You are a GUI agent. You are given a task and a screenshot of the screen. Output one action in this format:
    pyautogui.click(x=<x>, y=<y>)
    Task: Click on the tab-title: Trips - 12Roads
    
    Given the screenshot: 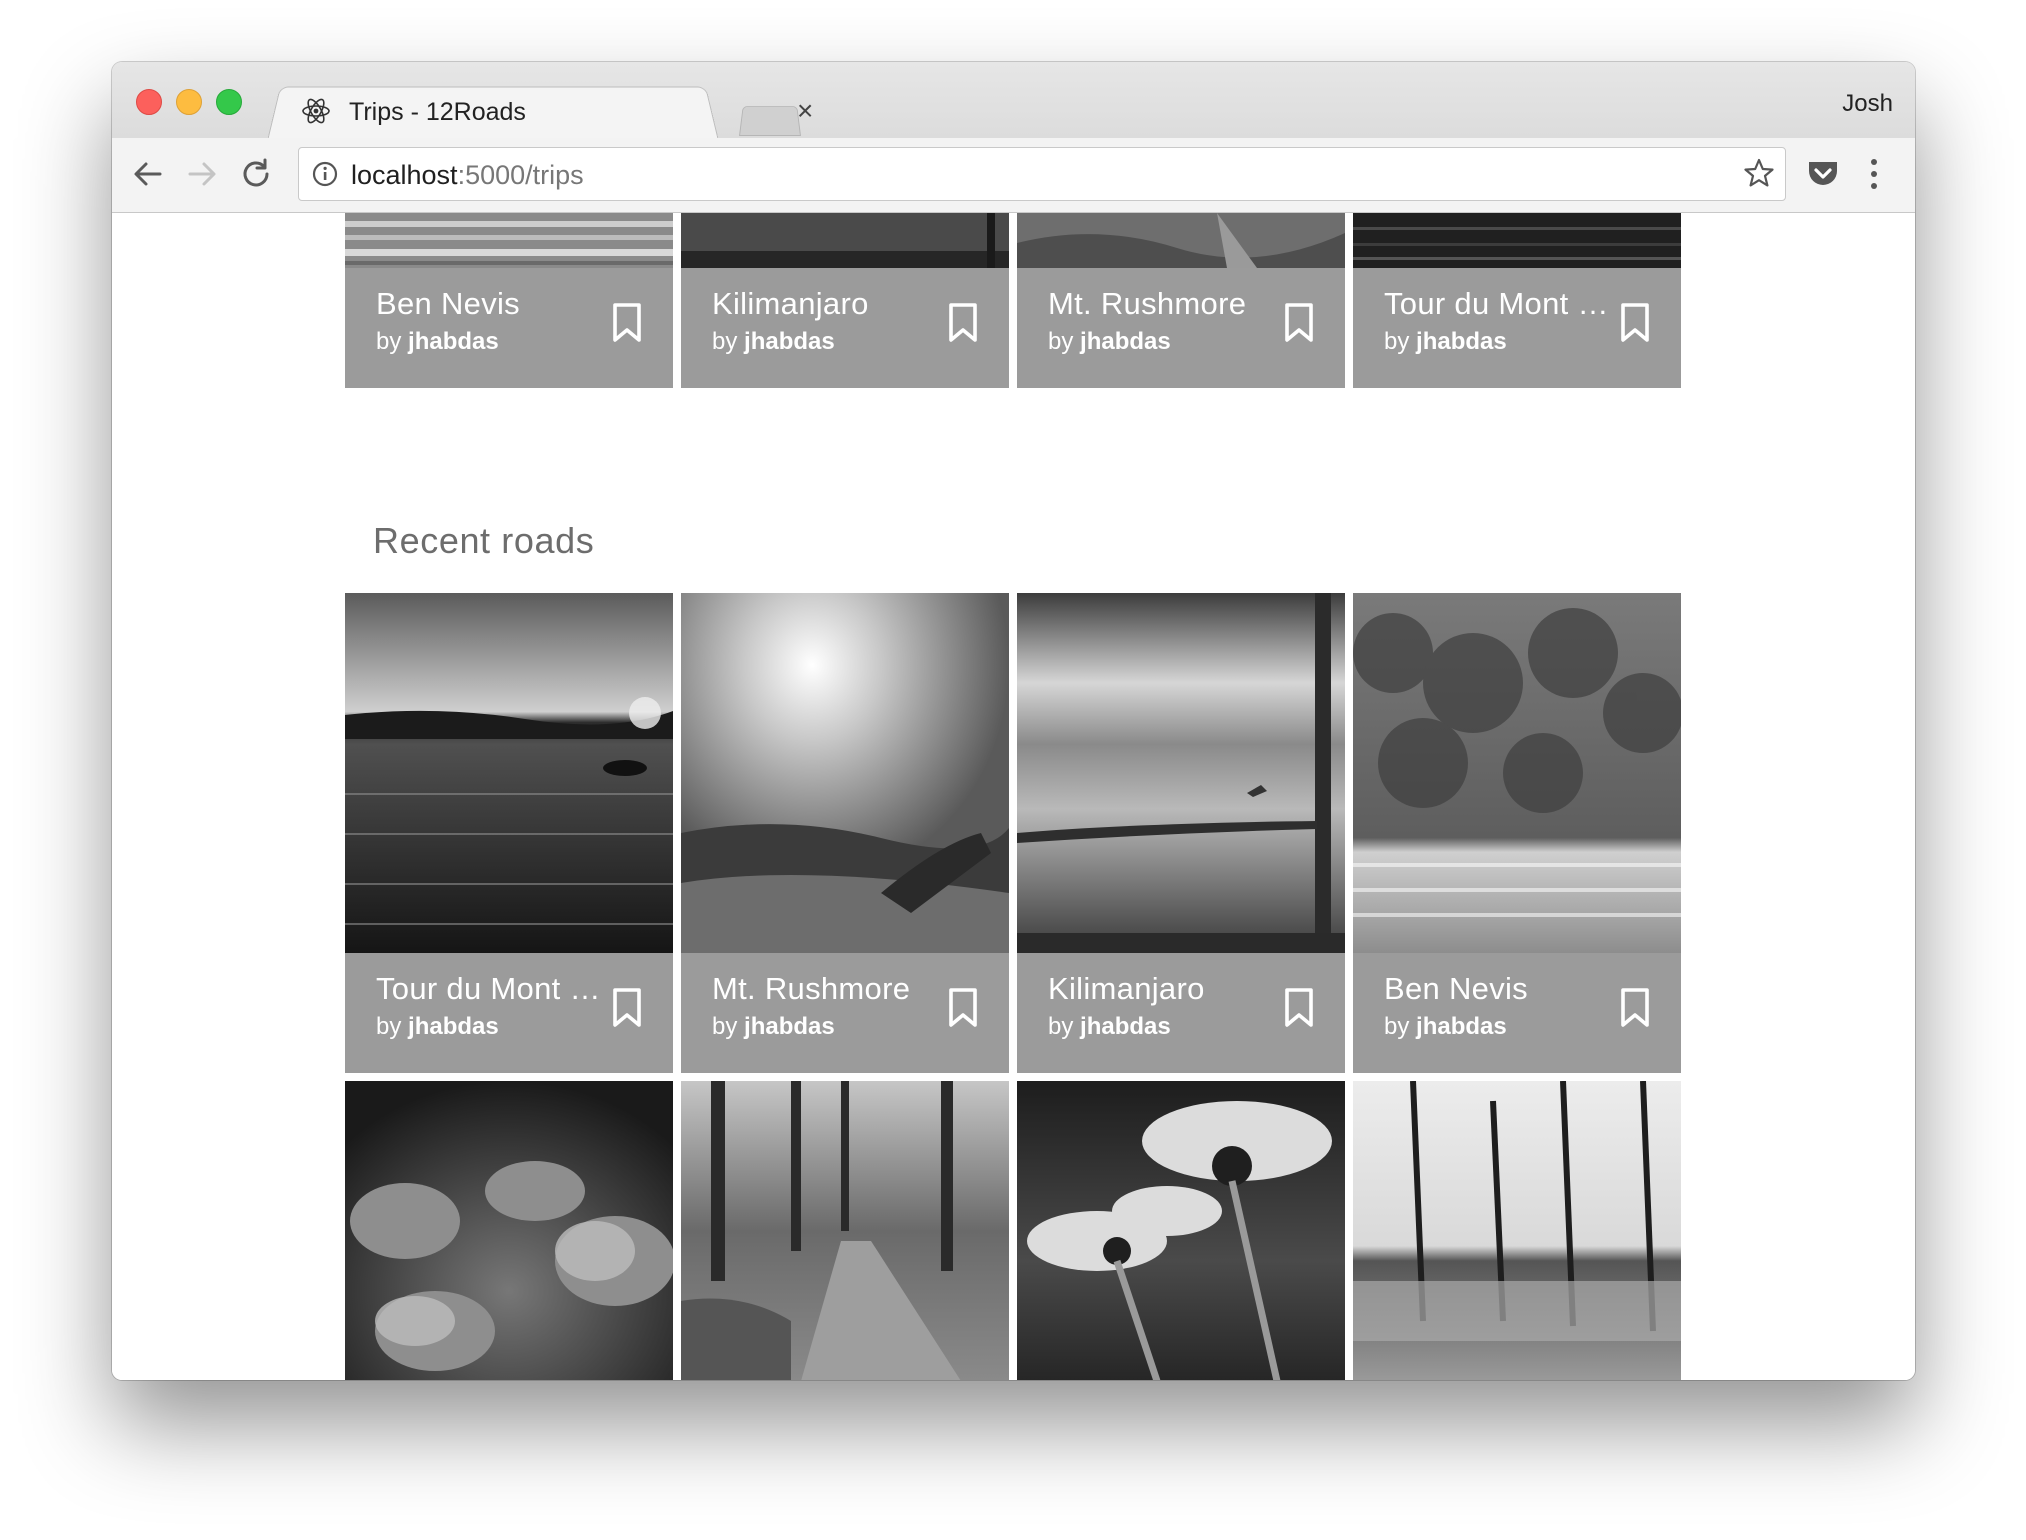 What is the action you would take?
    pyautogui.click(x=437, y=112)
    